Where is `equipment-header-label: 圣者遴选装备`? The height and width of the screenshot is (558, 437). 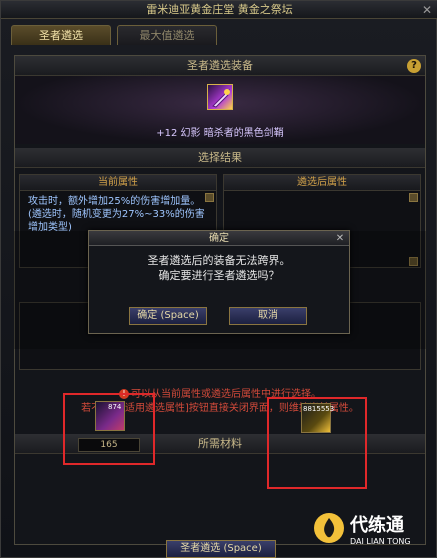
equipment-header-label: 圣者遴选装备 is located at coordinates (220, 65).